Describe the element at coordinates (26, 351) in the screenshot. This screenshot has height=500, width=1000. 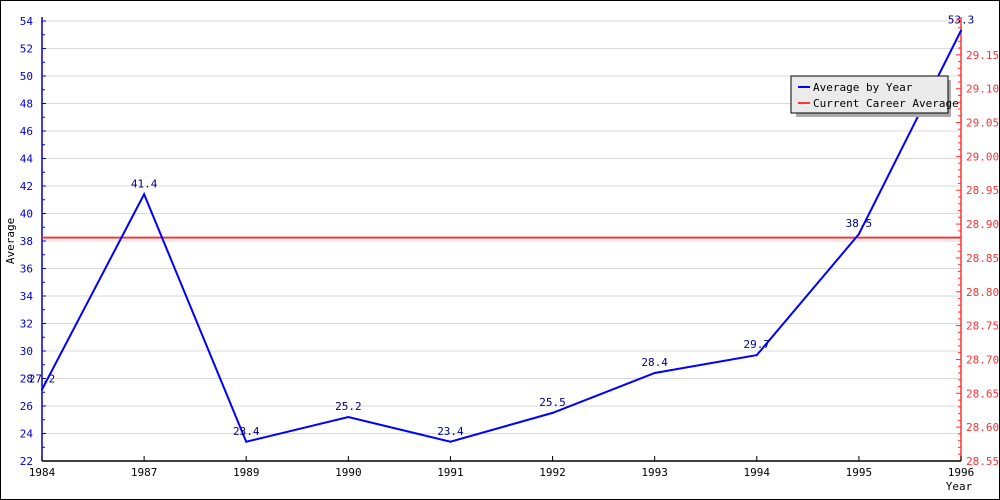
I see `left-tick-label: 30` at that location.